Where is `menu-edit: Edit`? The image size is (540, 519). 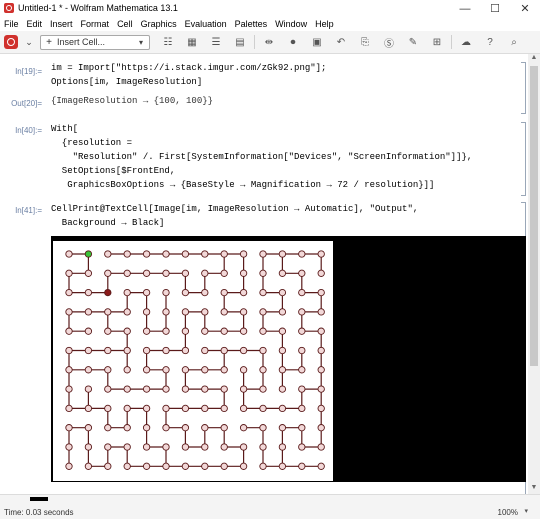 menu-edit: Edit is located at coordinates (35, 24).